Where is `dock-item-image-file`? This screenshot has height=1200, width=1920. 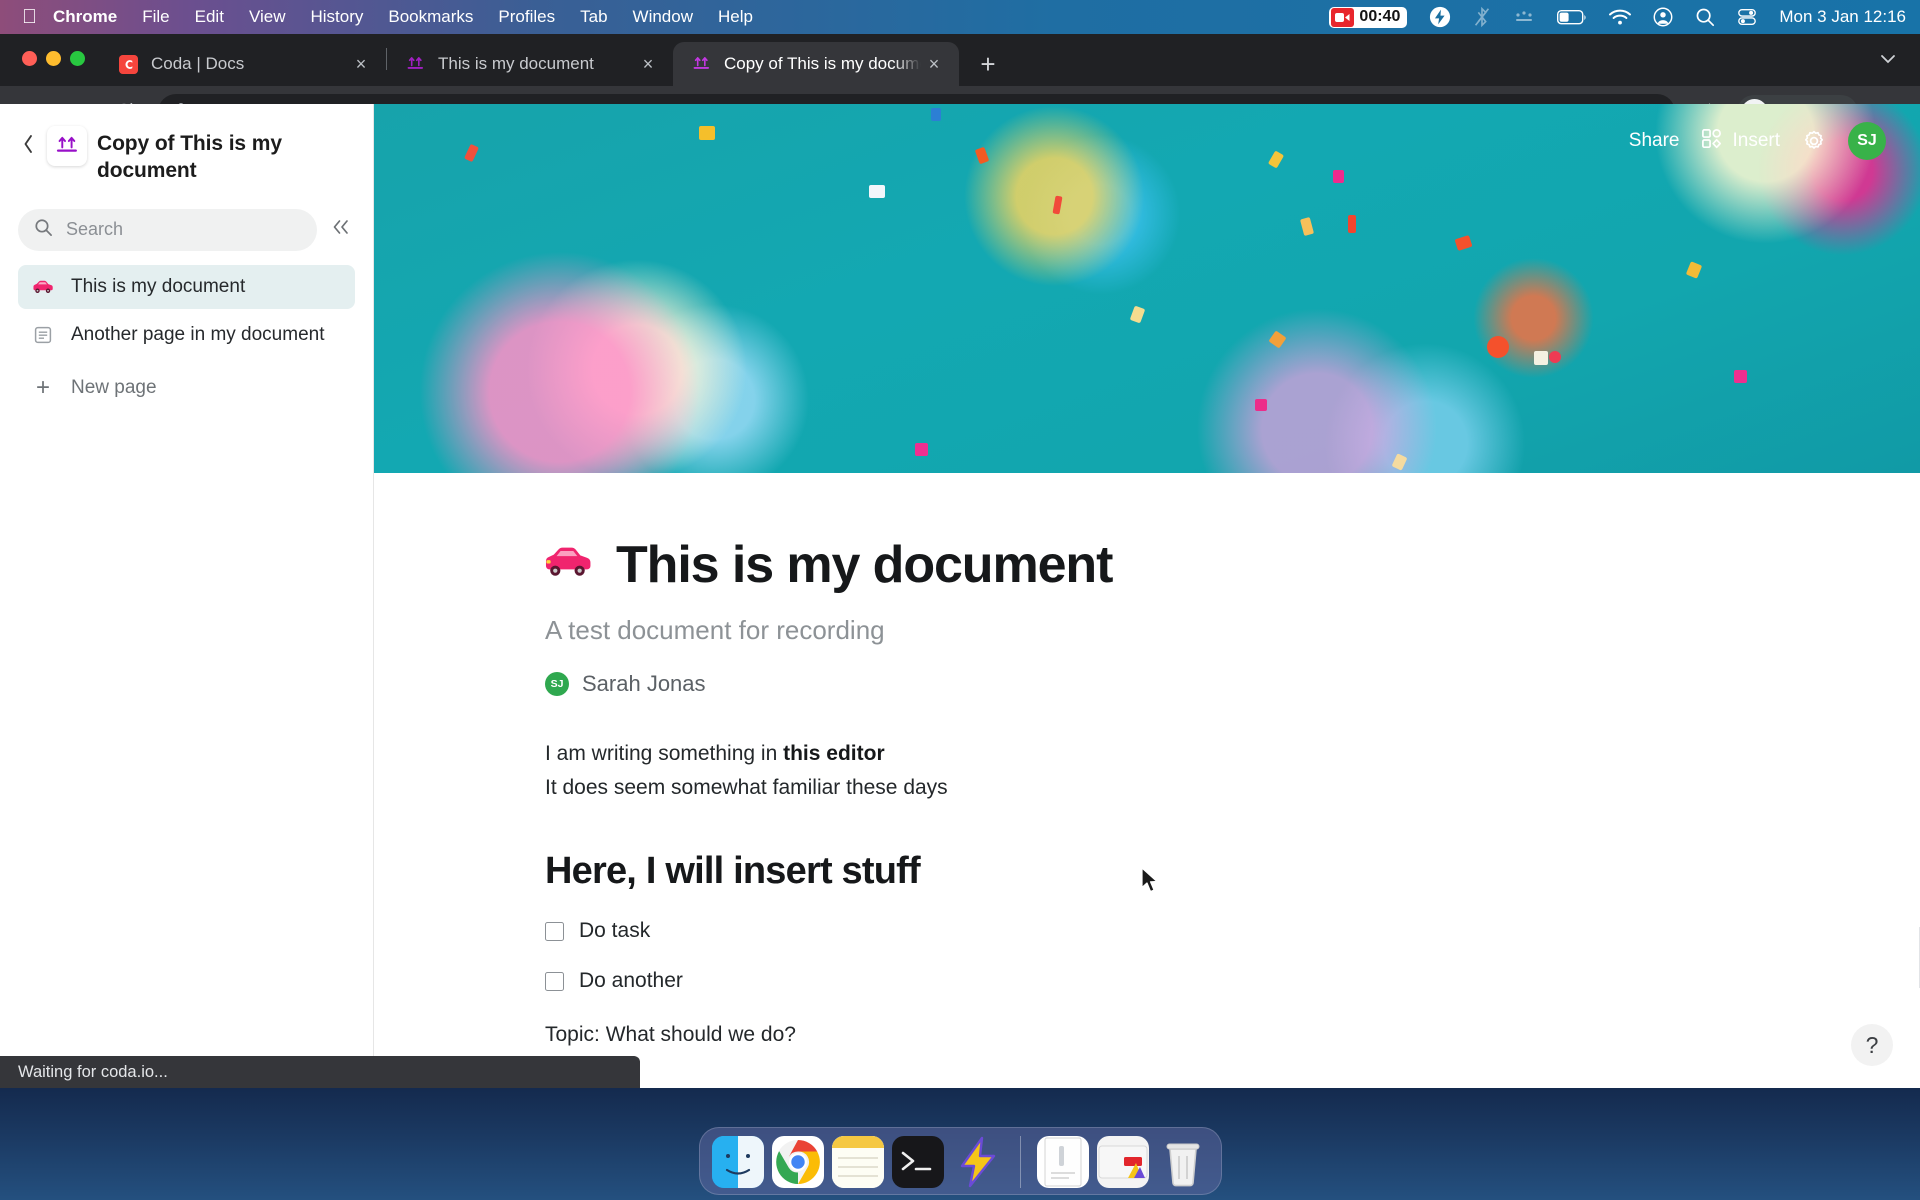 dock-item-image-file is located at coordinates (1122, 1162).